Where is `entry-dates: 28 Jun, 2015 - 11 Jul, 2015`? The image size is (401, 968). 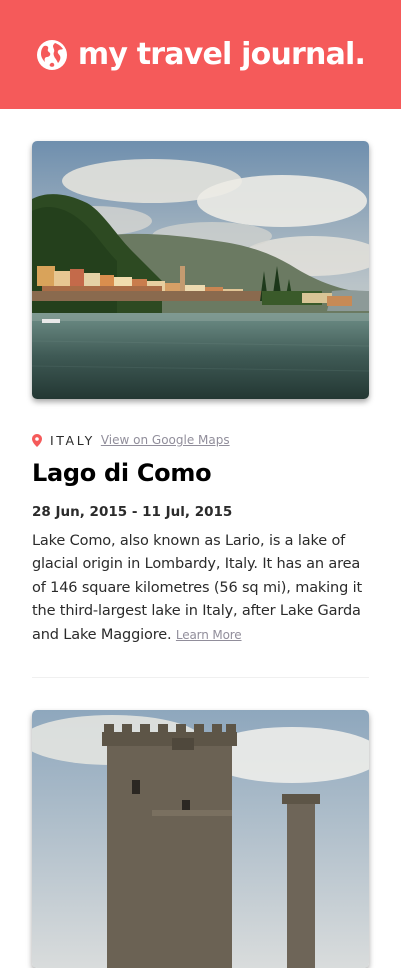 entry-dates: 28 Jun, 2015 - 11 Jul, 2015 is located at coordinates (132, 511).